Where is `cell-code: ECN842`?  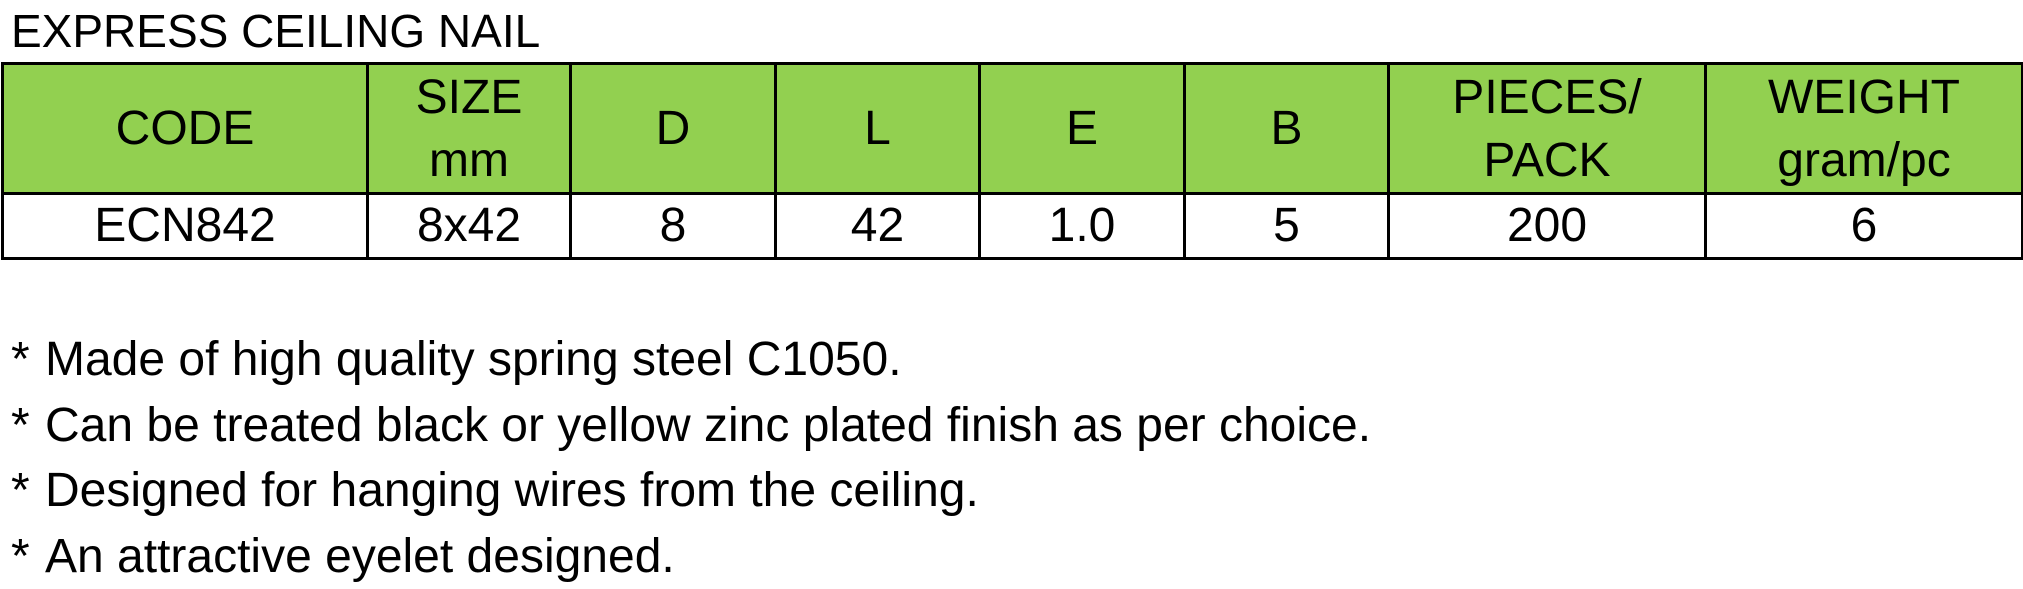
cell-code: ECN842 is located at coordinates (185, 226).